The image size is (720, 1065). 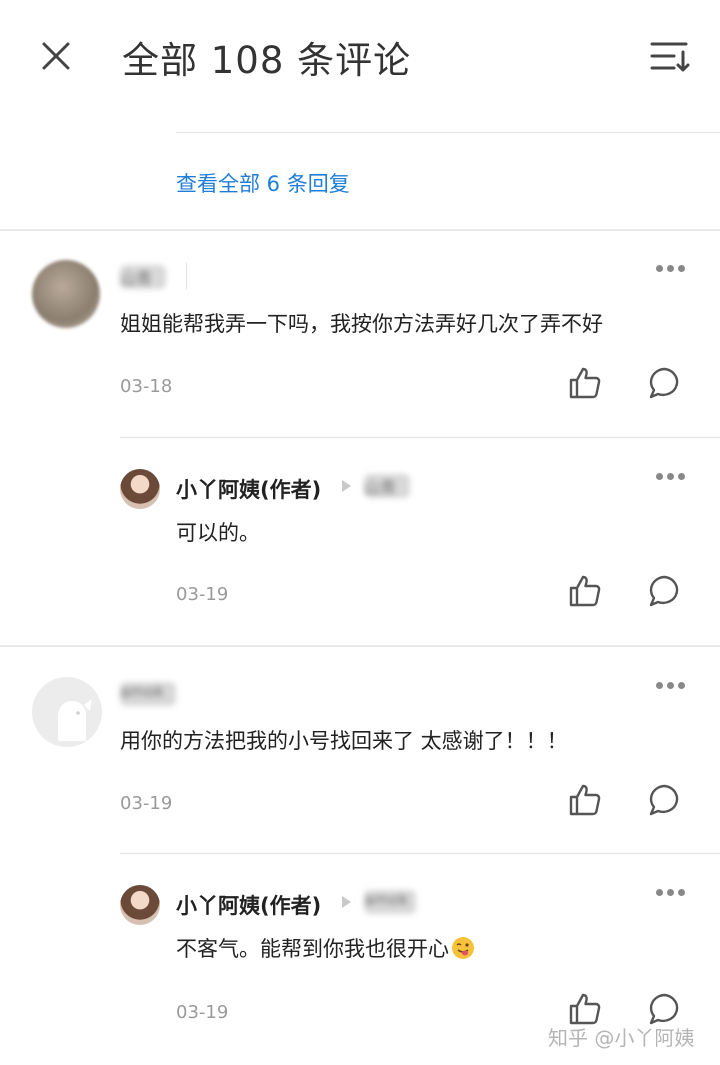 I want to click on dog-avatar-icon, so click(x=75, y=720).